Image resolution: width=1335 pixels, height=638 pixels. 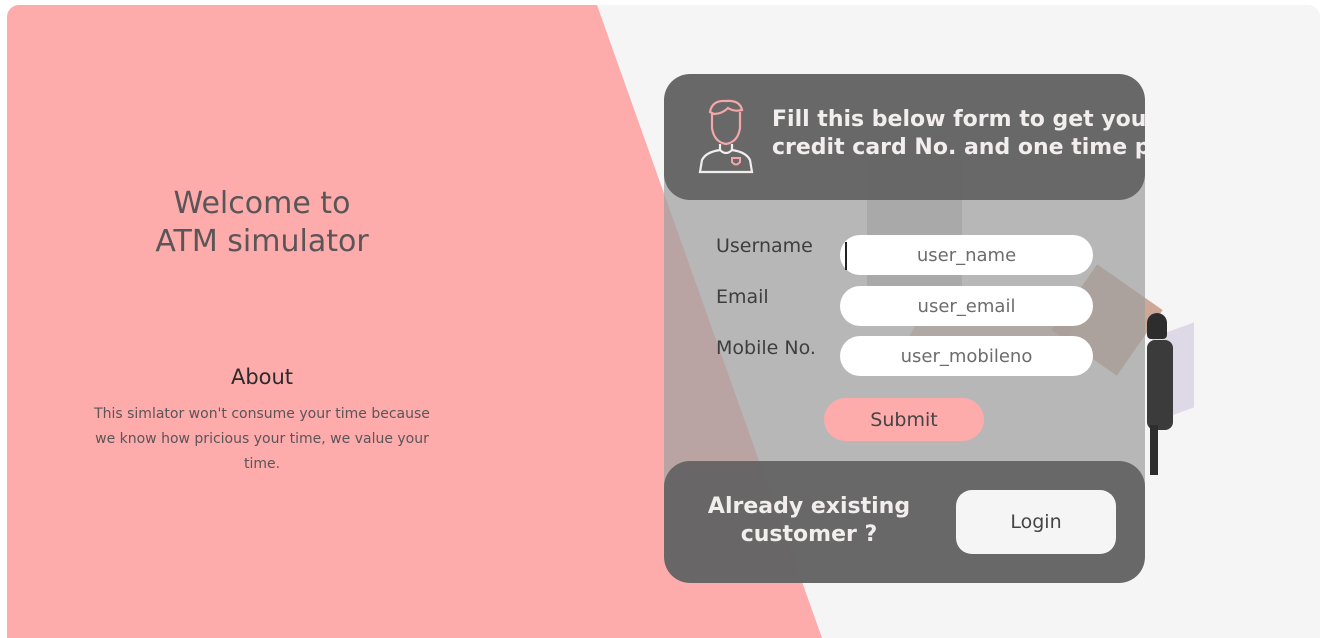 What do you see at coordinates (262, 241) in the screenshot?
I see `welcome-title-line2: ATM simulator` at bounding box center [262, 241].